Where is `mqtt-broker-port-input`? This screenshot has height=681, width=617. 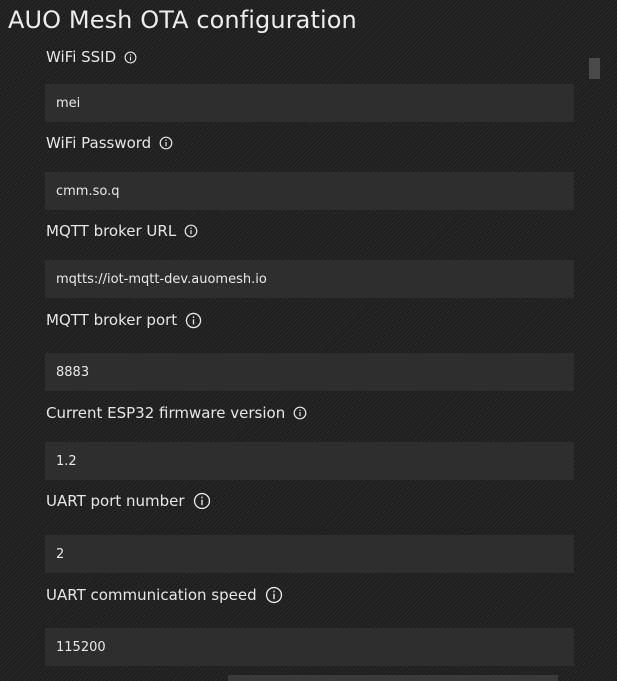 mqtt-broker-port-input is located at coordinates (309, 372).